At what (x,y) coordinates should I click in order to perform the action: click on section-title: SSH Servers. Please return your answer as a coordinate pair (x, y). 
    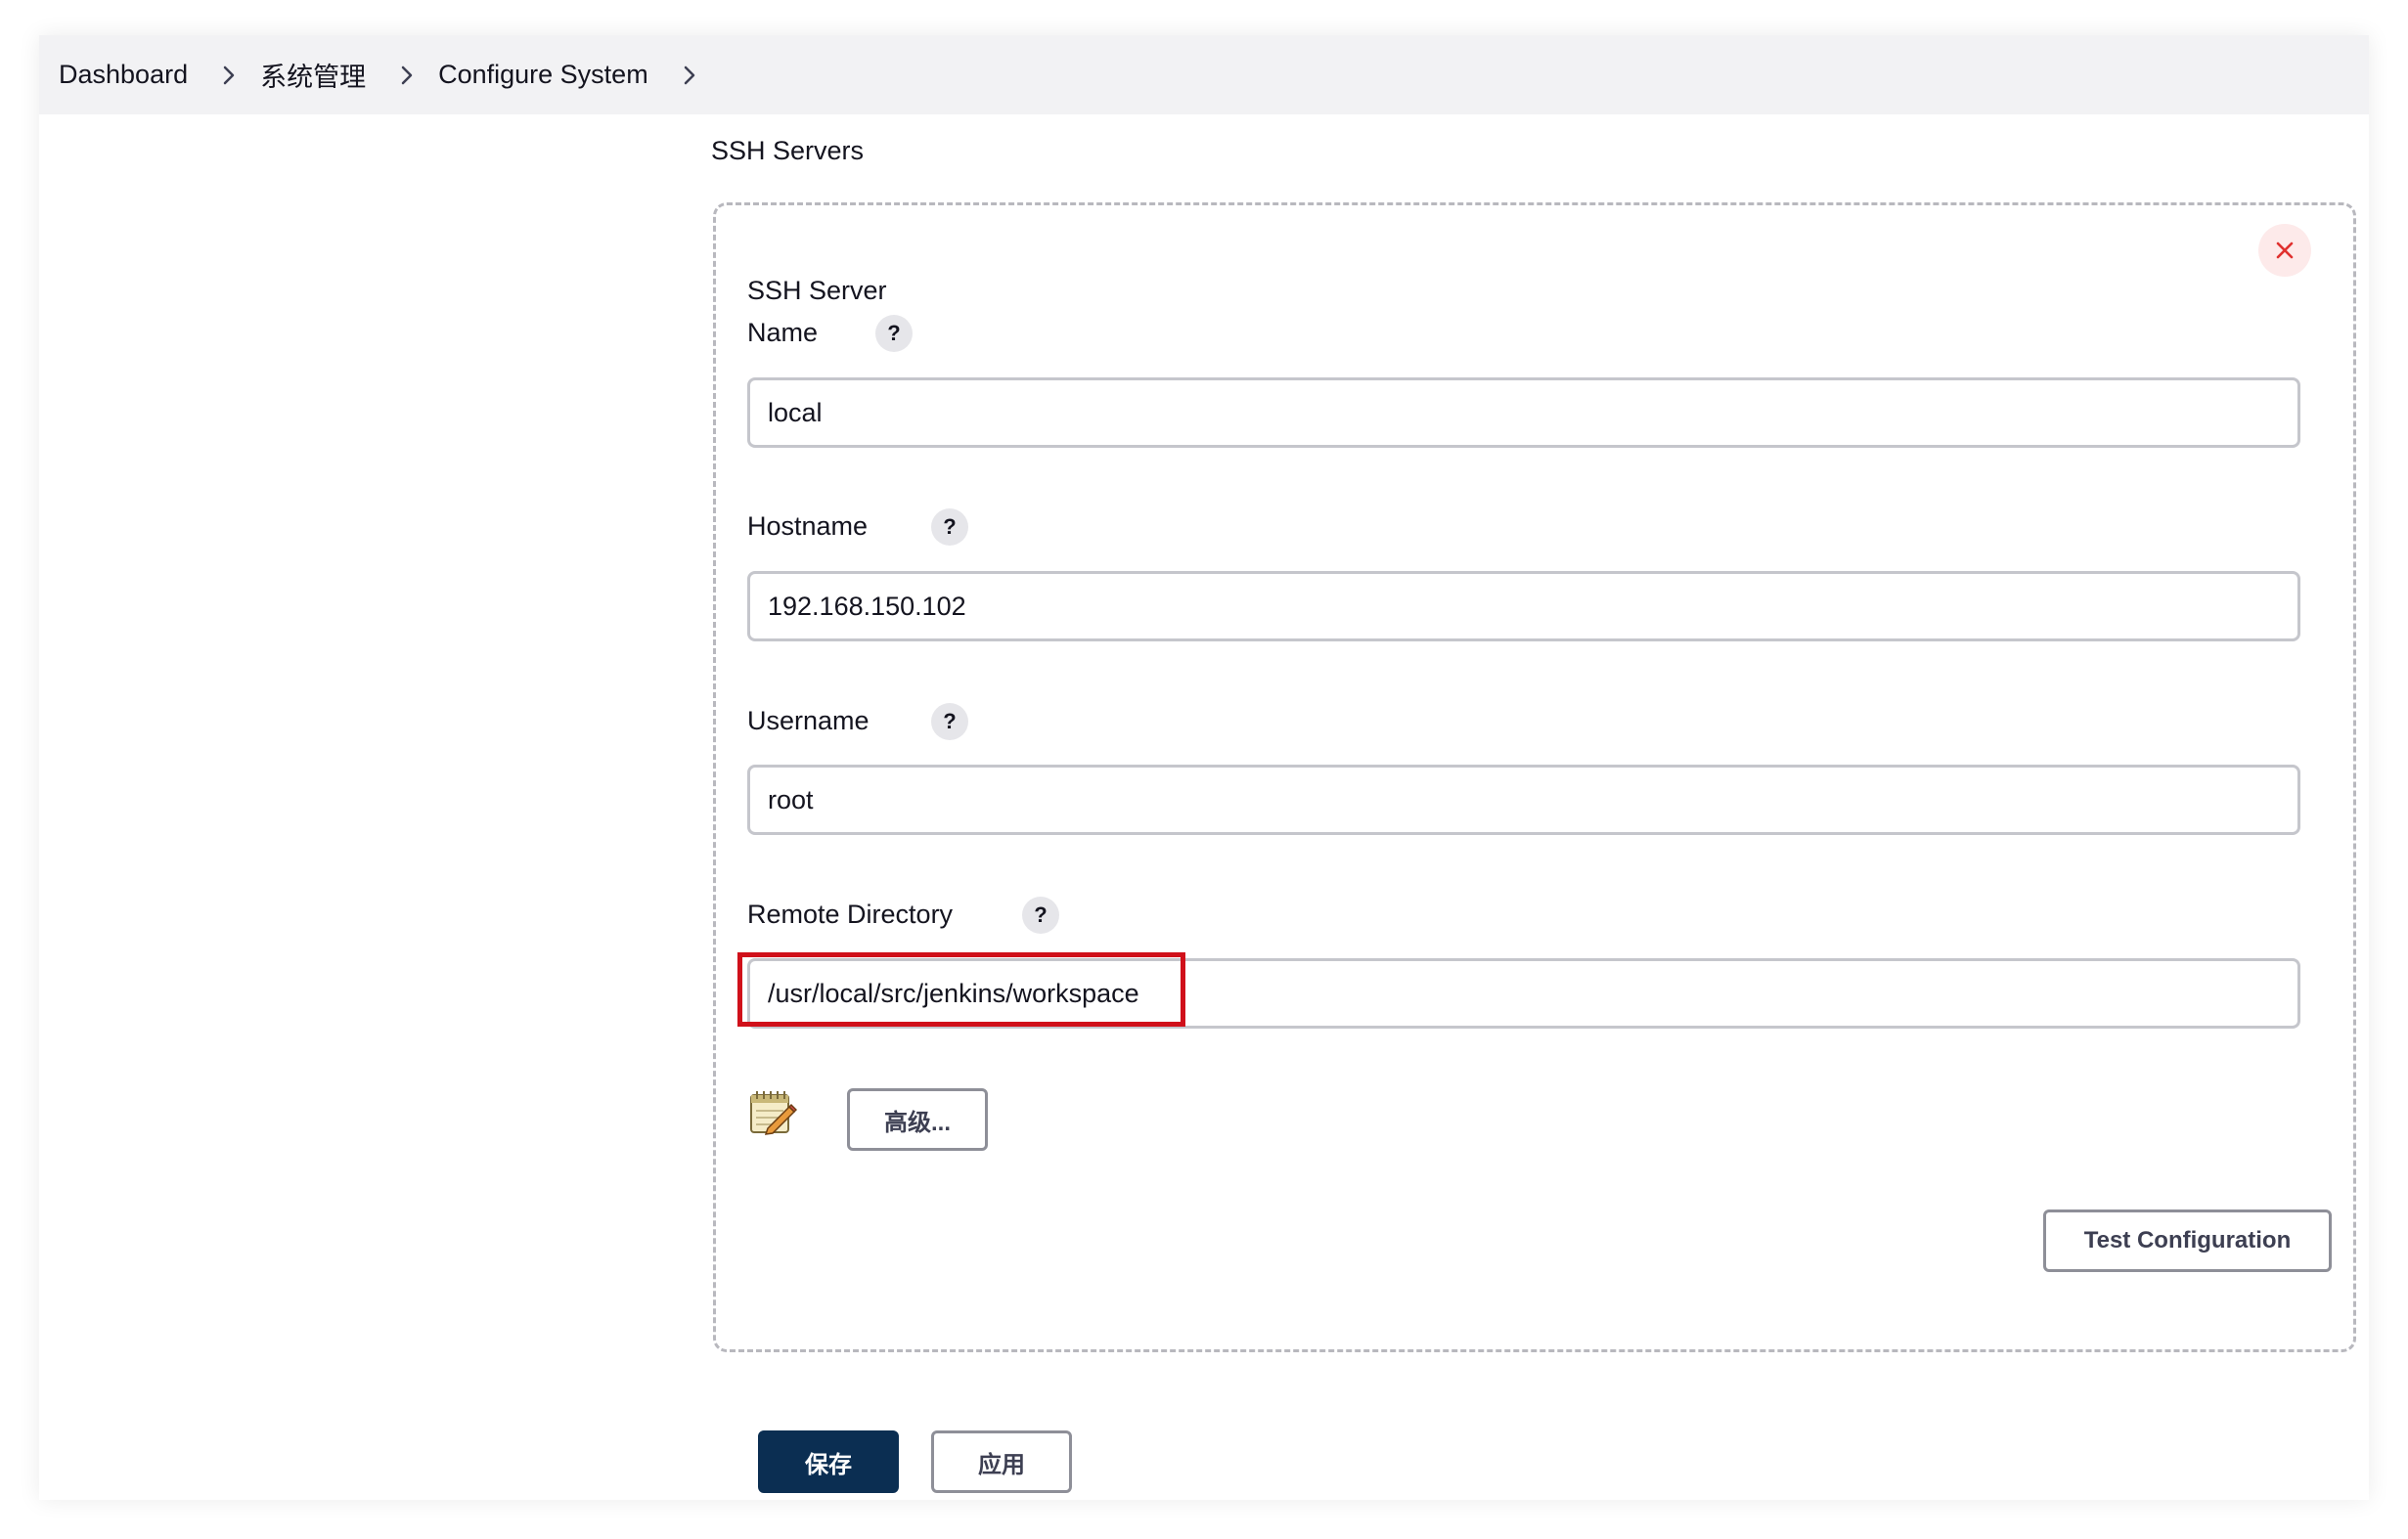
    Looking at the image, I should click on (788, 150).